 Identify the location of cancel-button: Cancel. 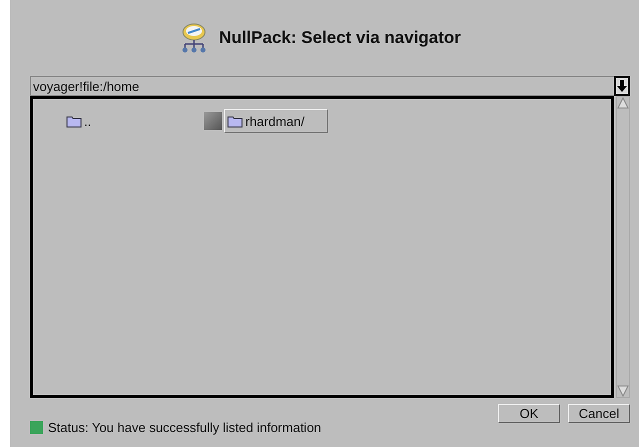
(599, 413).